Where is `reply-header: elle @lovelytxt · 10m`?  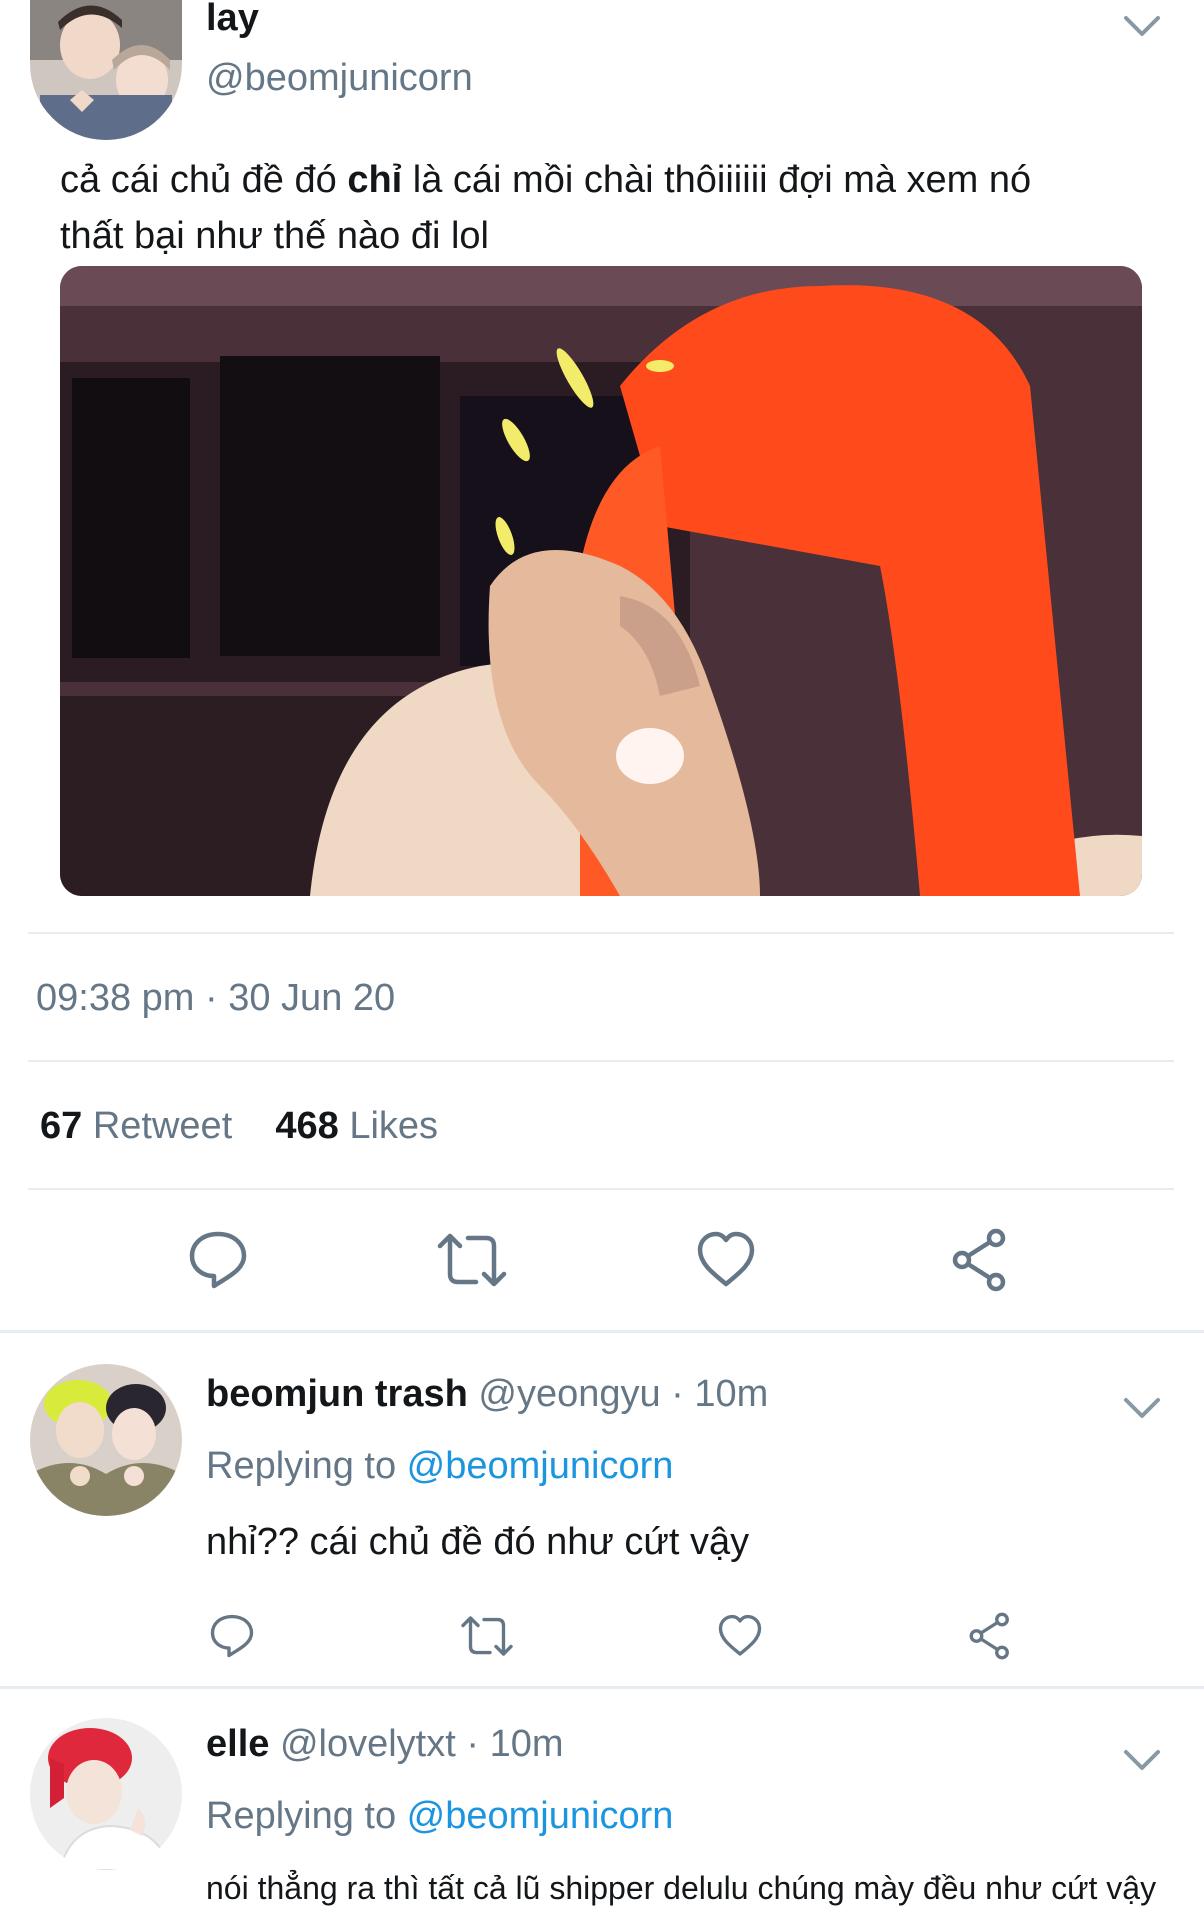 reply-header: elle @lovelytxt · 10m is located at coordinates (385, 1744).